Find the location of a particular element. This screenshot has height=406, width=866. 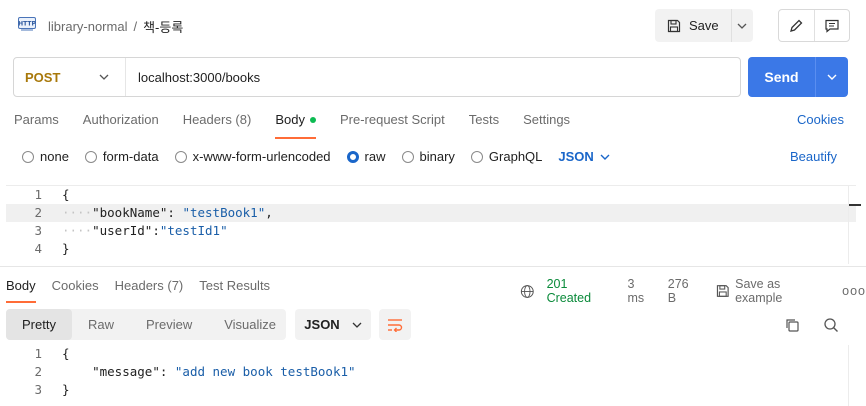

tab-pre-request-script: Pre-request Script is located at coordinates (392, 125).